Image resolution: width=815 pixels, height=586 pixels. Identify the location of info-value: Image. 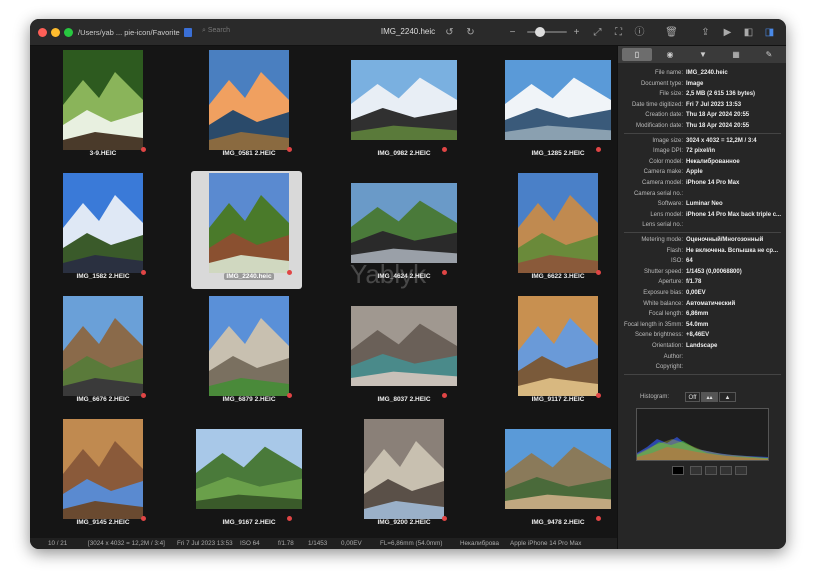
(735, 84).